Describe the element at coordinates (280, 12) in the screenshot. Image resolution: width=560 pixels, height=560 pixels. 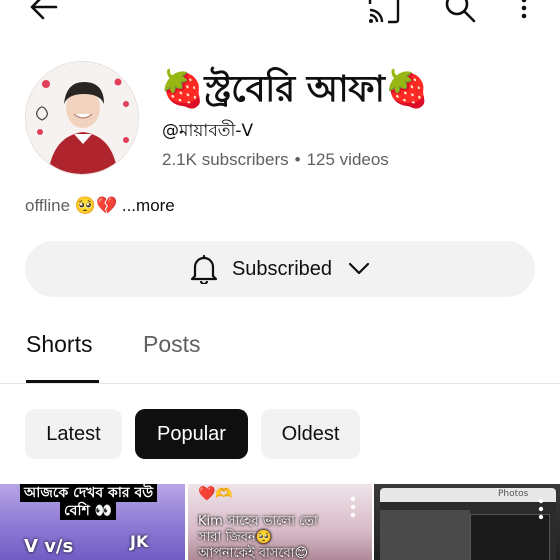
I see `top-app-bar` at that location.